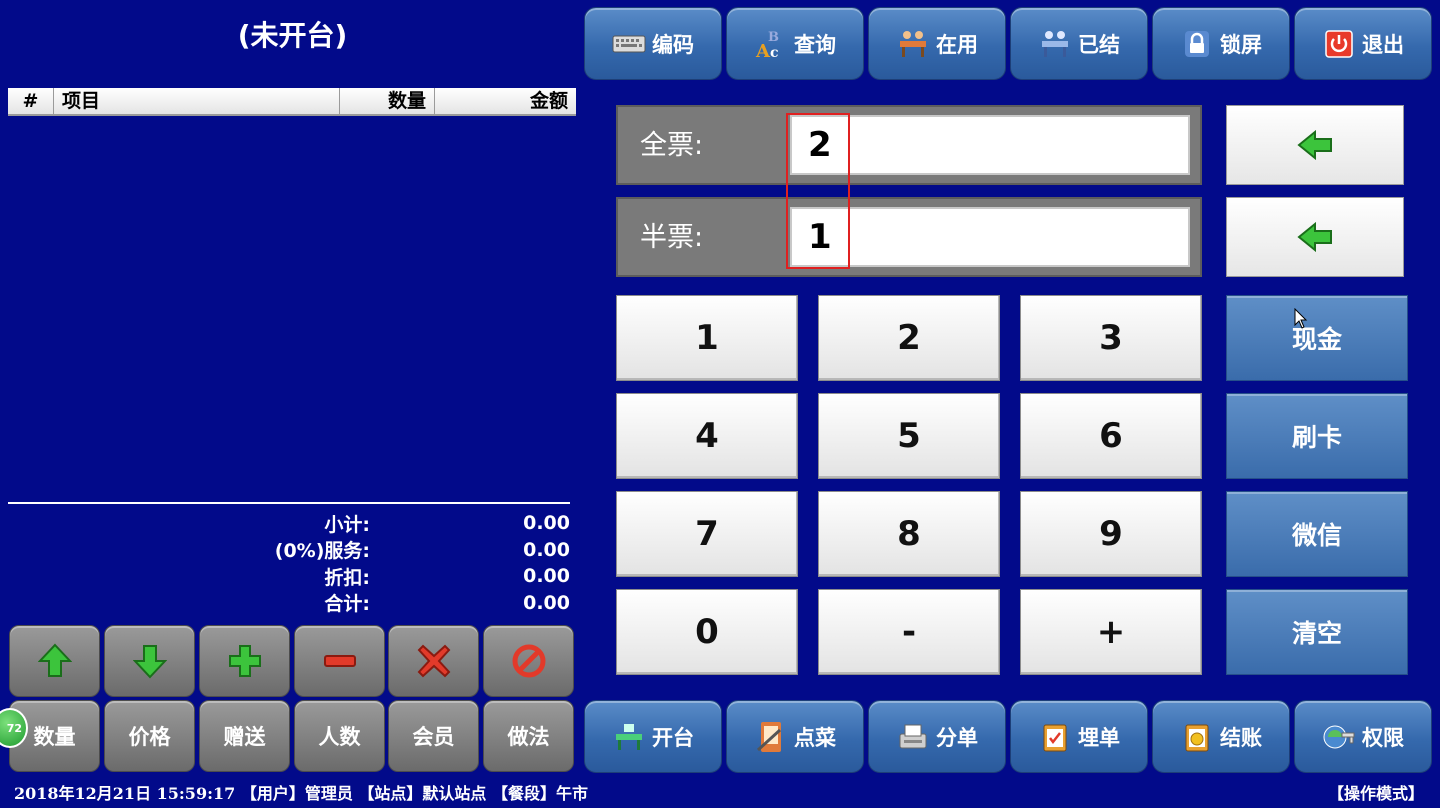  I want to click on move-down-button, so click(149, 661).